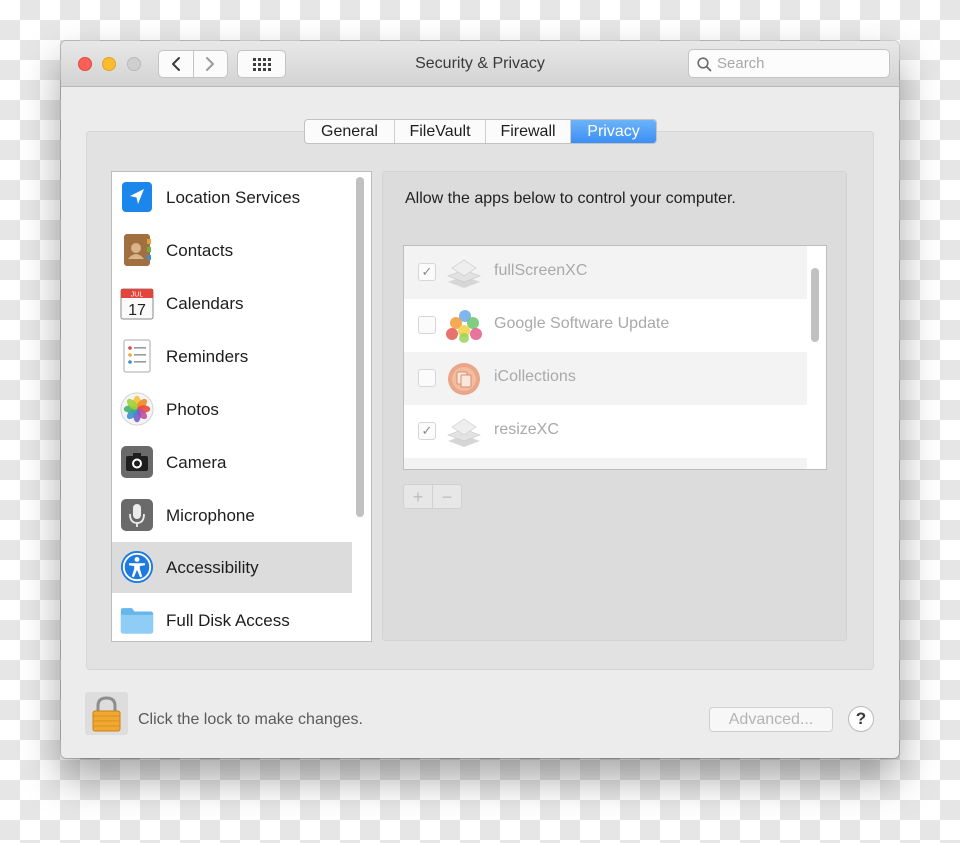 The height and width of the screenshot is (843, 960). I want to click on icollections-icon, so click(464, 379).